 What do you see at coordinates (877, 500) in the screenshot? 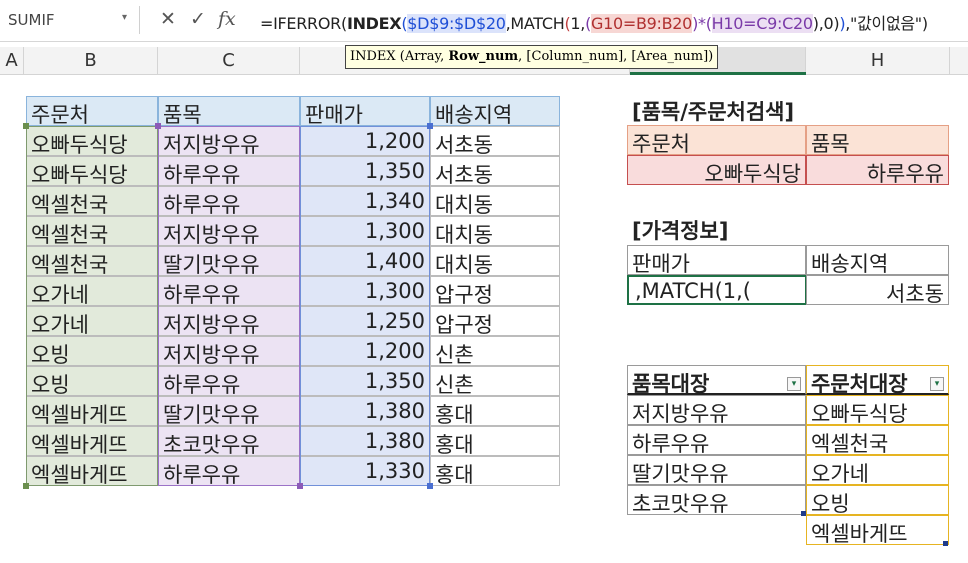
I see `list-item: 오빙` at bounding box center [877, 500].